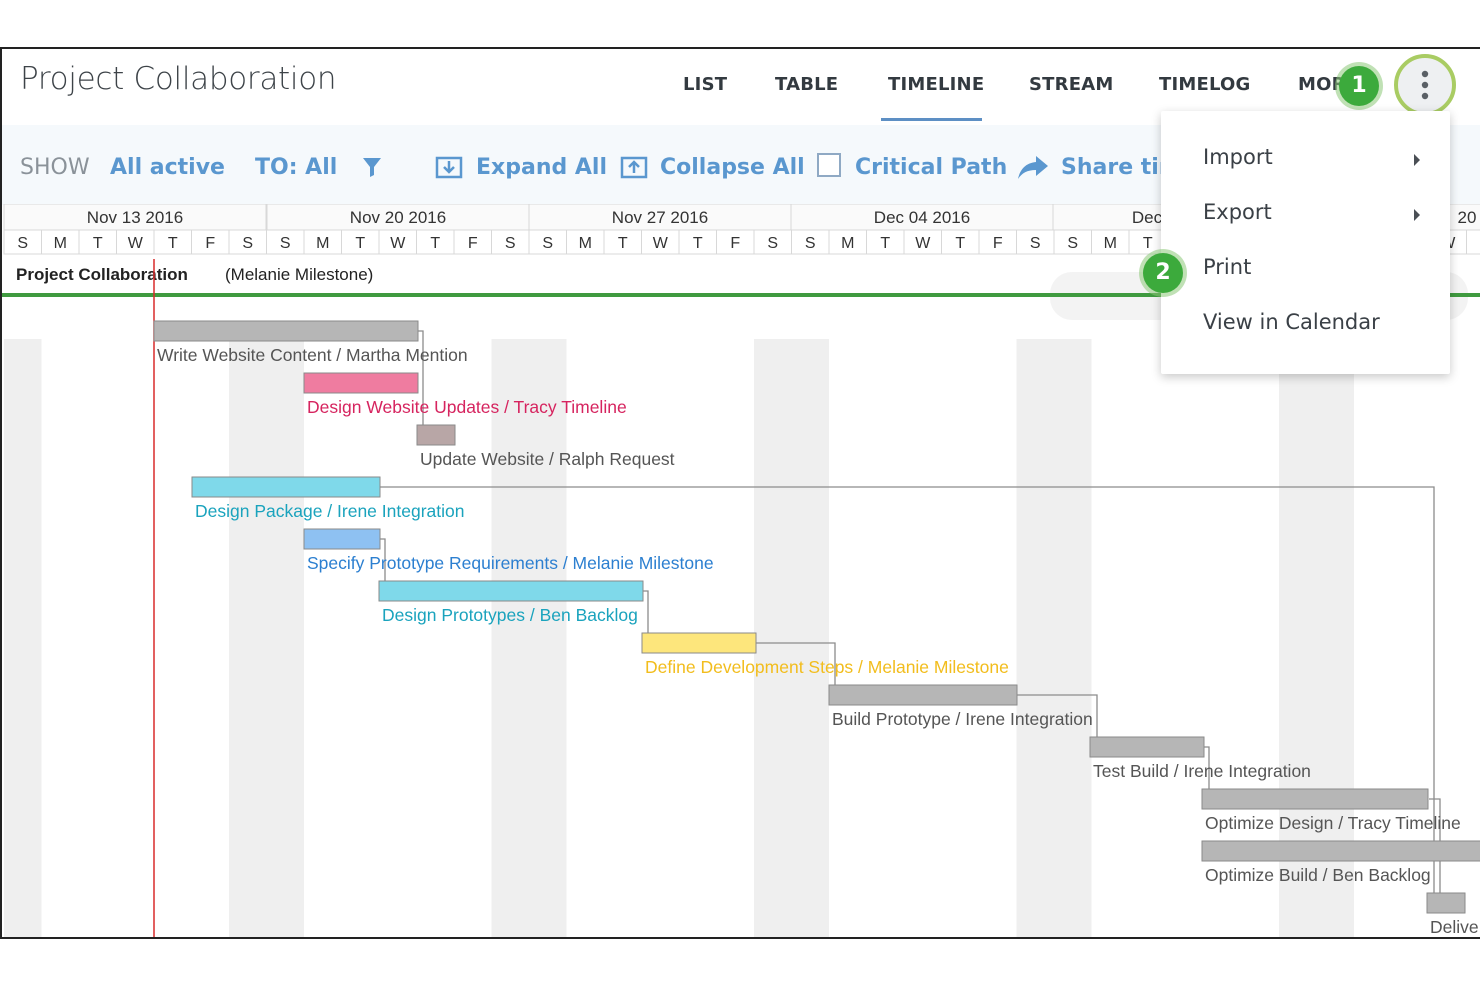 The height and width of the screenshot is (987, 1480). I want to click on task-label: Optimize Build / Ben Backlog, so click(1318, 875).